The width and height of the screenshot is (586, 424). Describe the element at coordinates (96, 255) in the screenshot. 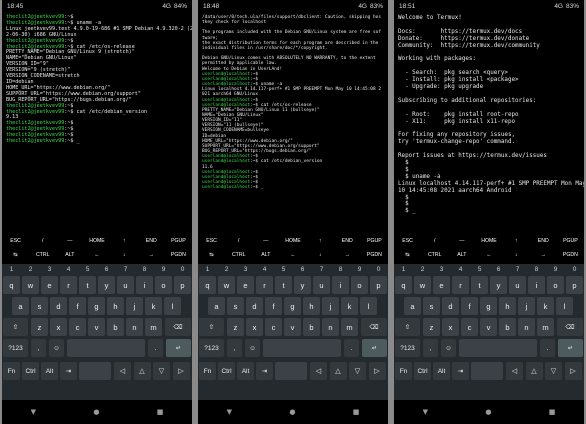

I see `extra-key-row2-3: ←` at that location.